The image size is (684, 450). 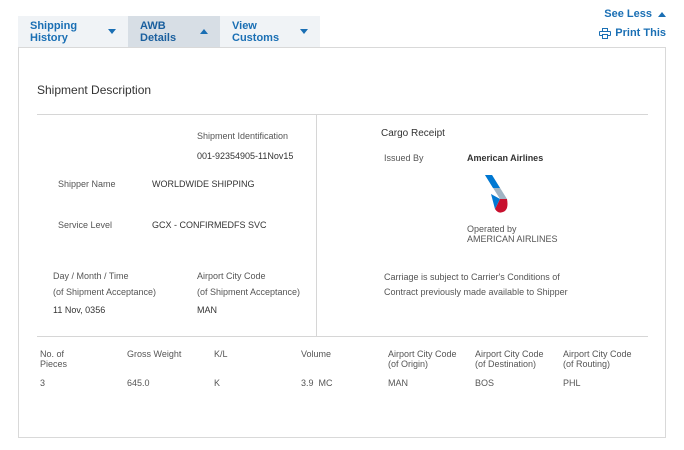 I want to click on american-airlines-logo, so click(x=496, y=194).